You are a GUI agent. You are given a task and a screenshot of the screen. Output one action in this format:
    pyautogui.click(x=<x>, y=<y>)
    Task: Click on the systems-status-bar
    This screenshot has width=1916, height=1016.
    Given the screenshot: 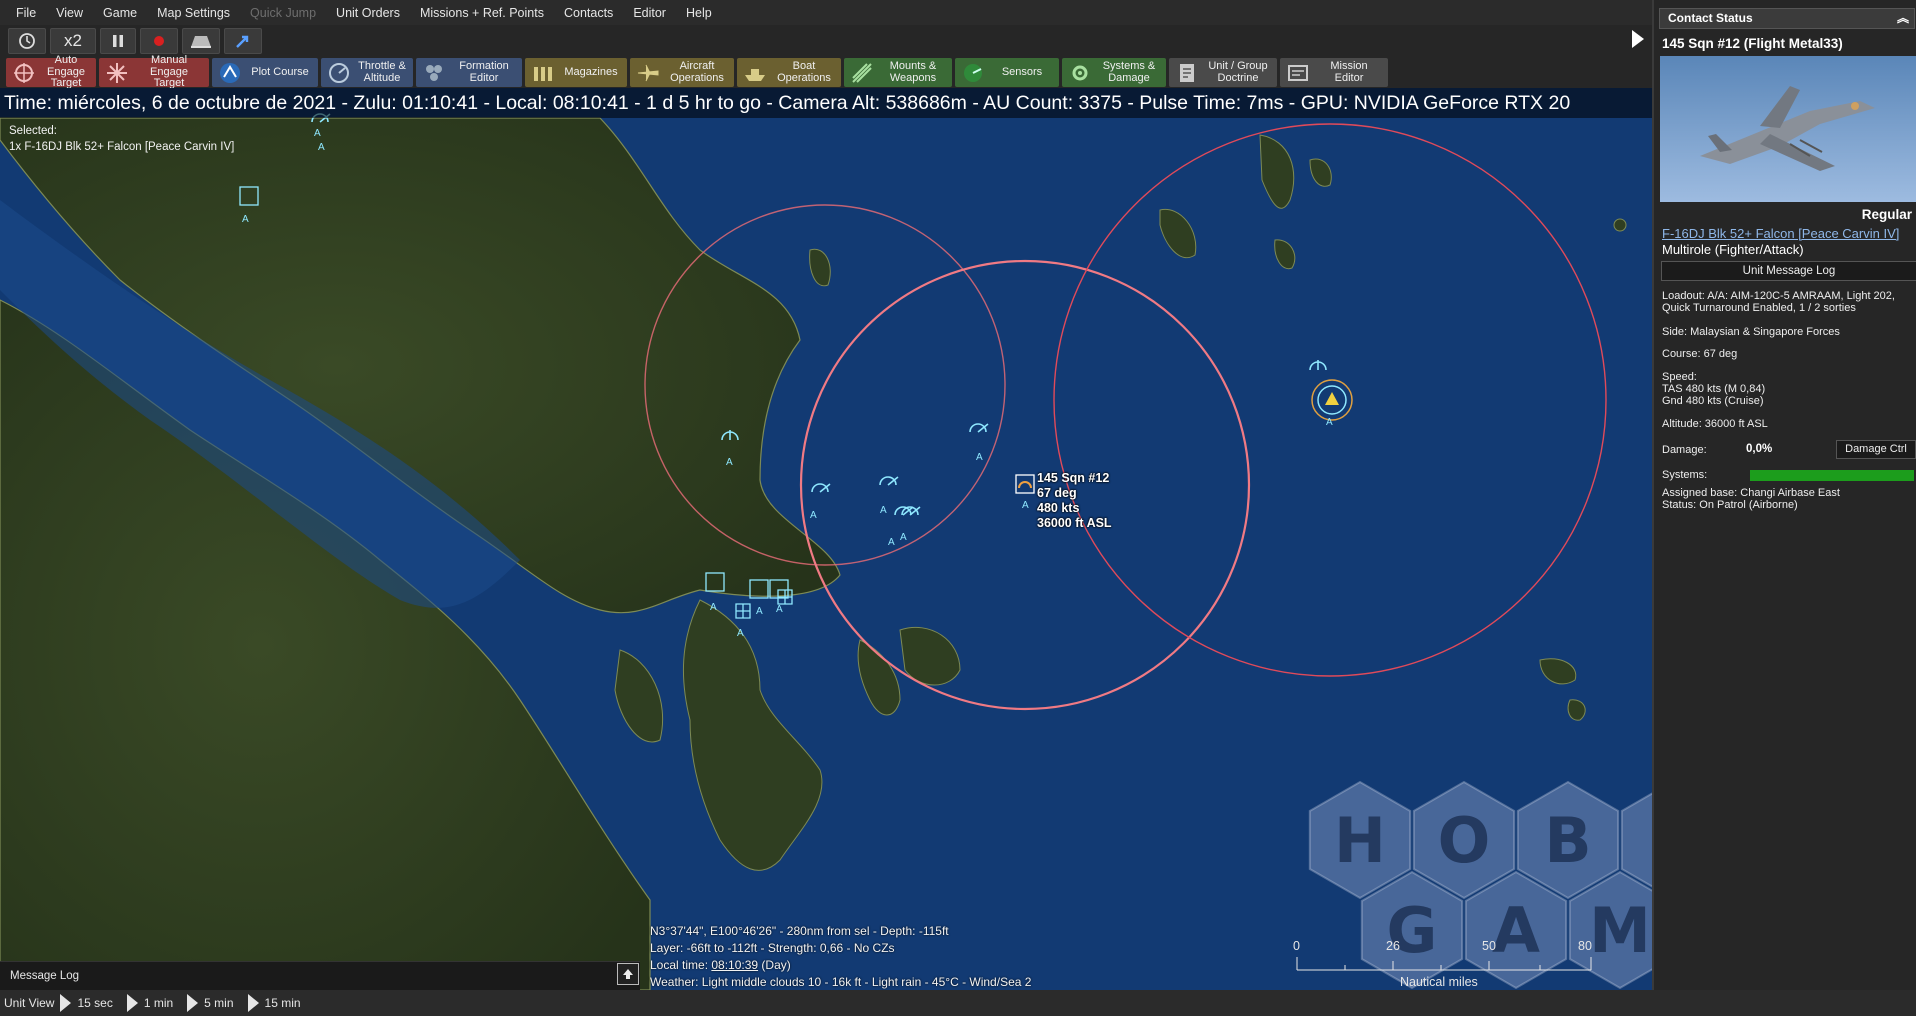 What is the action you would take?
    pyautogui.click(x=1832, y=475)
    